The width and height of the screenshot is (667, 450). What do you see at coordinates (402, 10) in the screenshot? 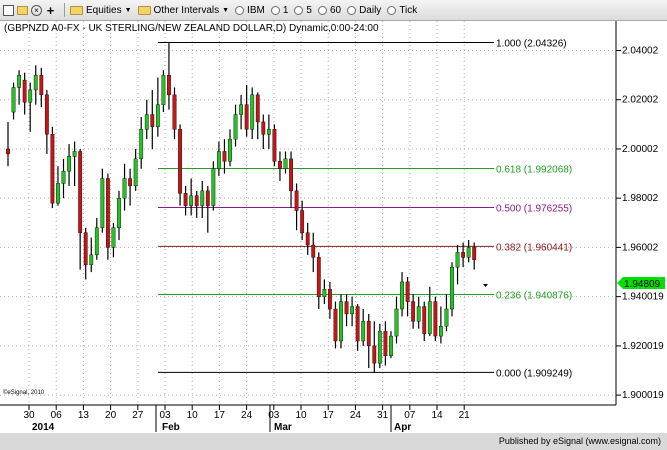
I see `interval-tick-button: Tick` at bounding box center [402, 10].